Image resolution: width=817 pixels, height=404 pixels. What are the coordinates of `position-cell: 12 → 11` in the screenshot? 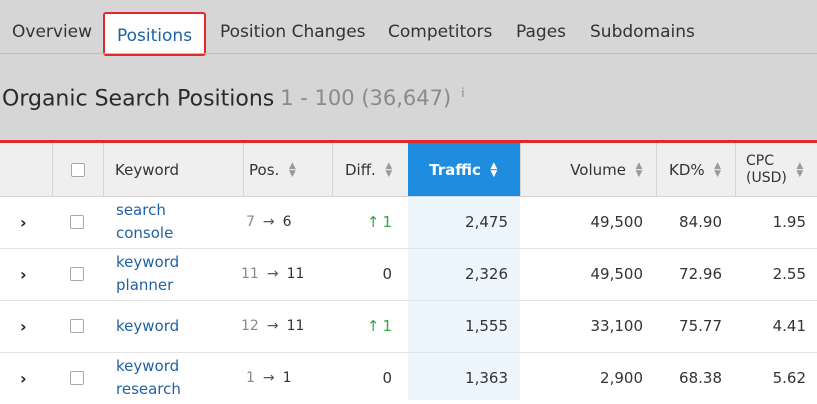 It's located at (272, 326).